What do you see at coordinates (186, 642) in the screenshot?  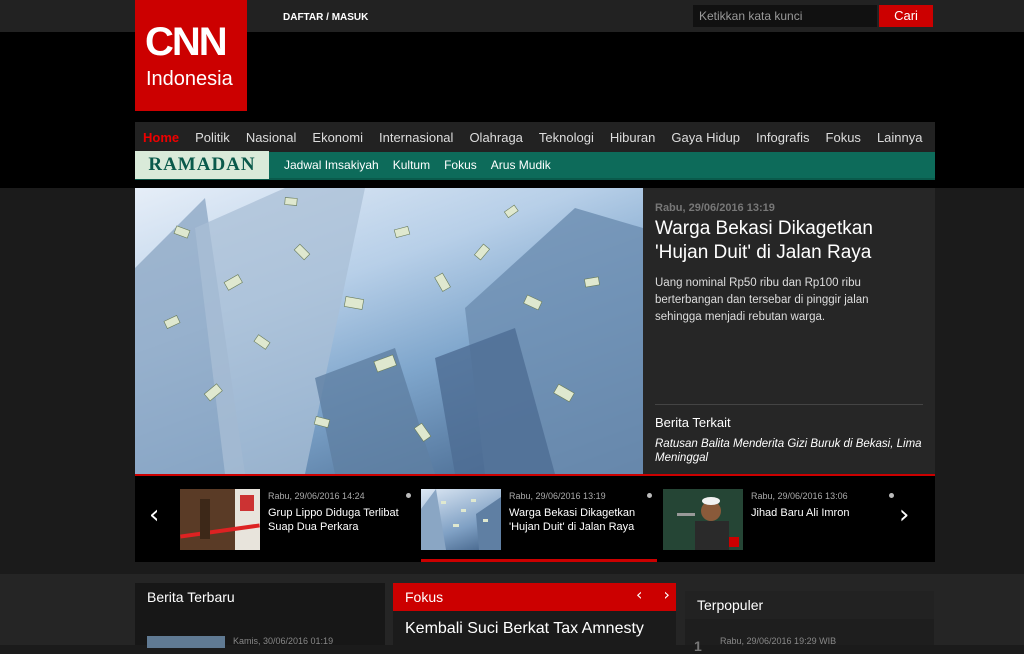 I see `news-thumbnail` at bounding box center [186, 642].